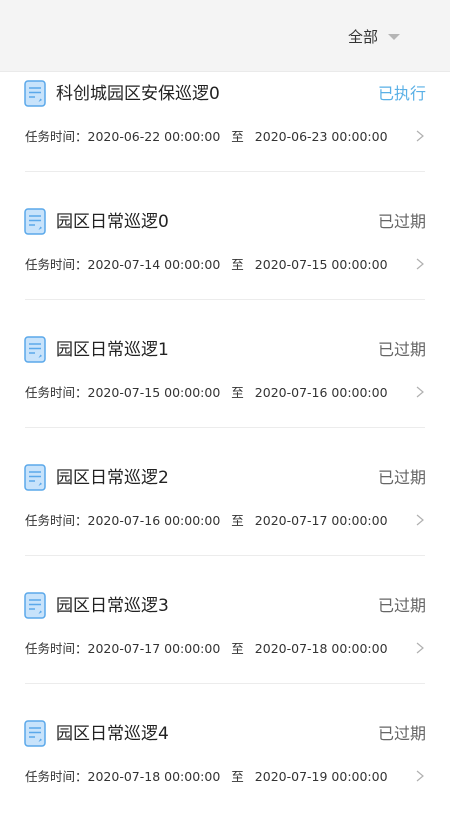  What do you see at coordinates (112, 606) in the screenshot?
I see `task-title: 园区日常巡逻3` at bounding box center [112, 606].